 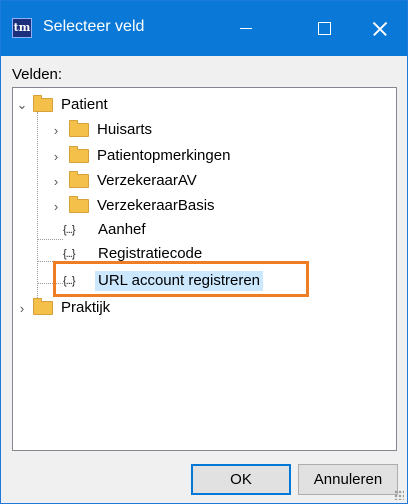 I want to click on highlight-box, so click(x=181, y=279).